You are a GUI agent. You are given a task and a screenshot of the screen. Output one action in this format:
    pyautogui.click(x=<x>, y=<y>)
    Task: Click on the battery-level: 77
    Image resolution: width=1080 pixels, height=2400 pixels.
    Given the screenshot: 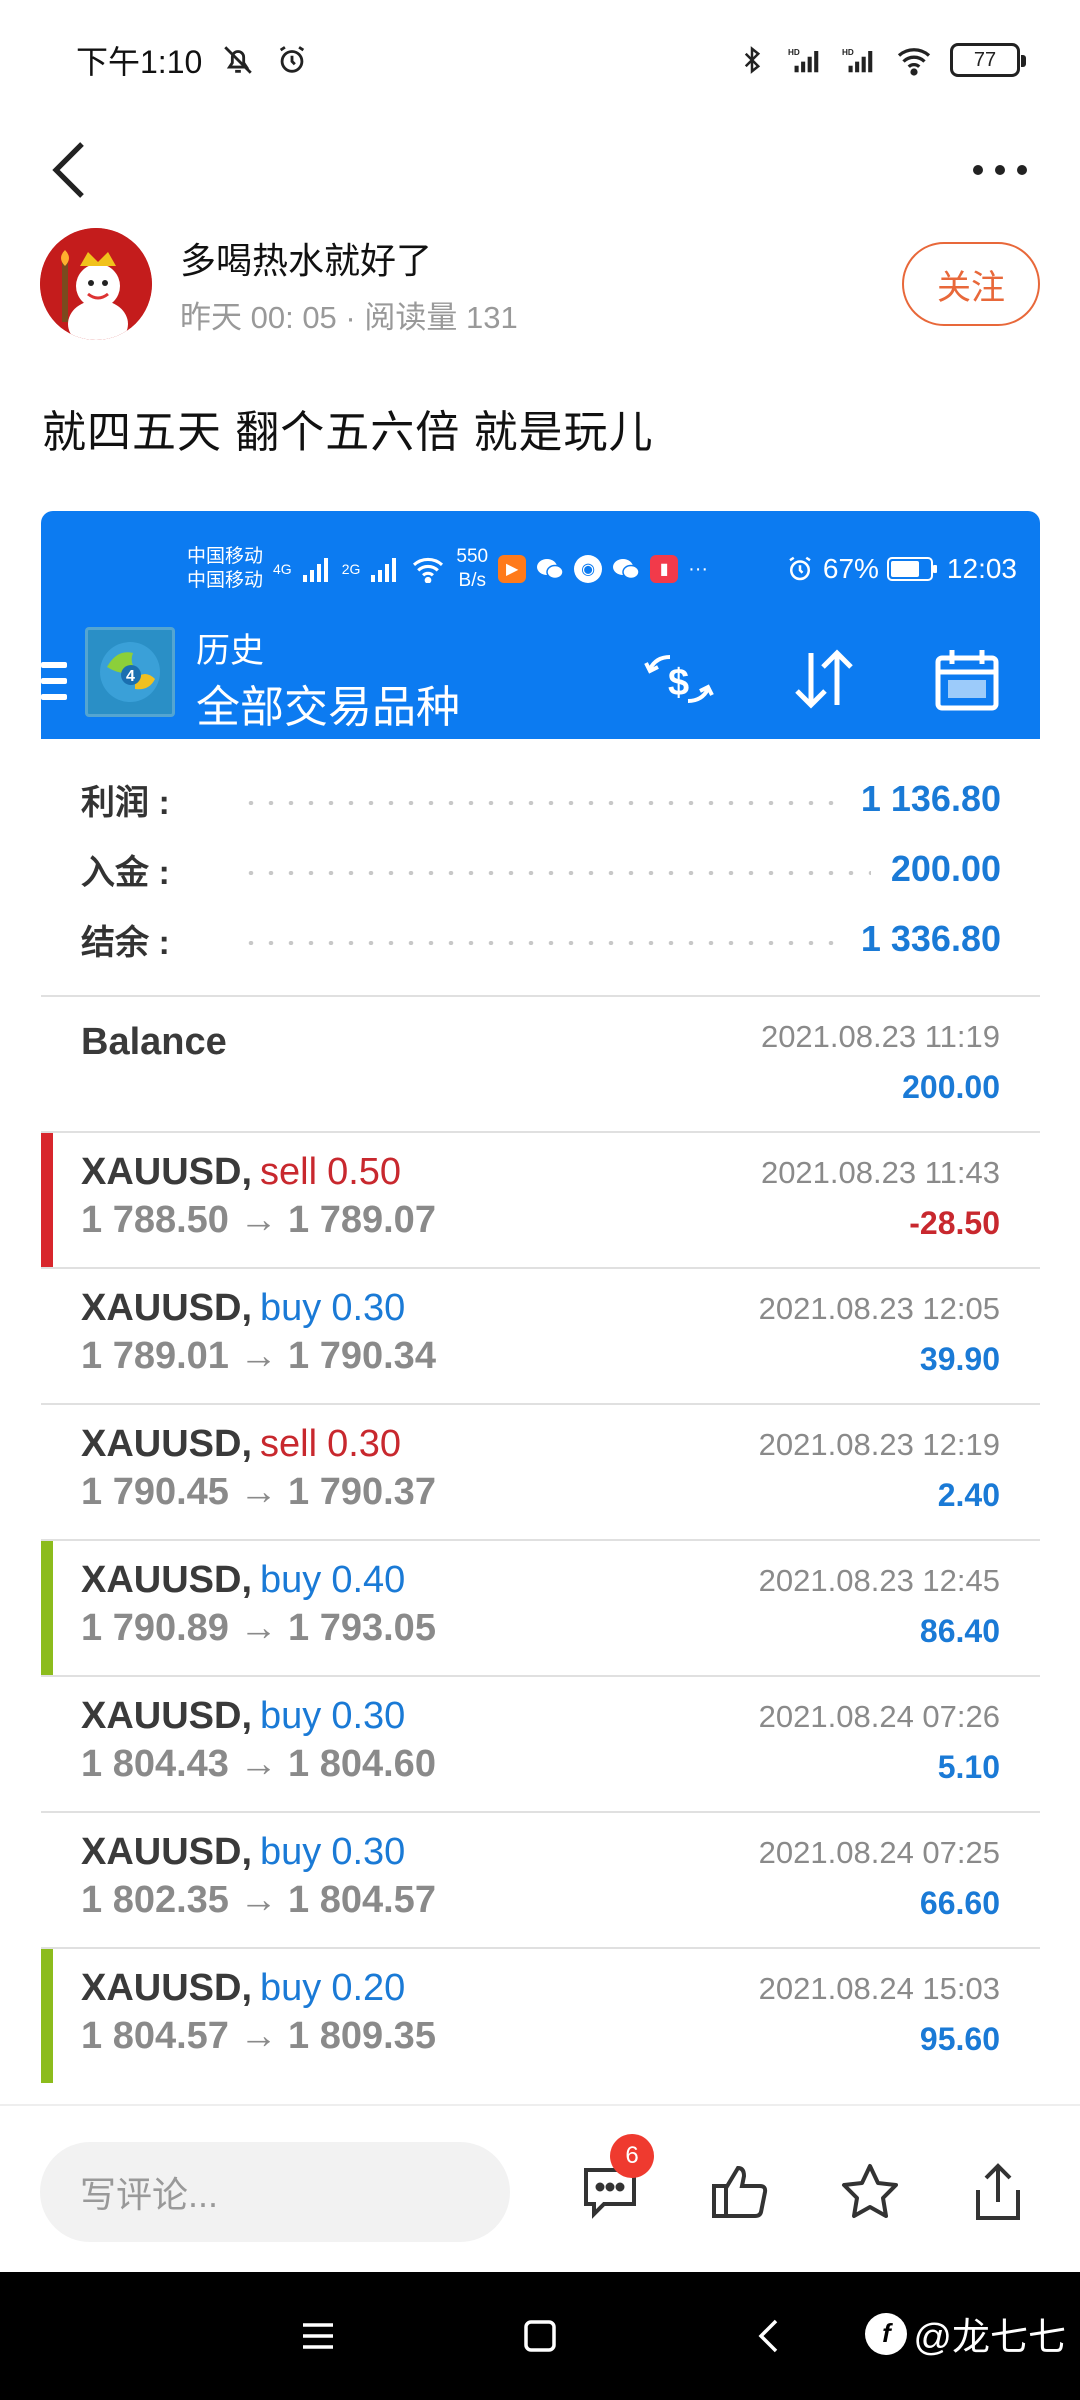 What is the action you would take?
    pyautogui.click(x=985, y=59)
    